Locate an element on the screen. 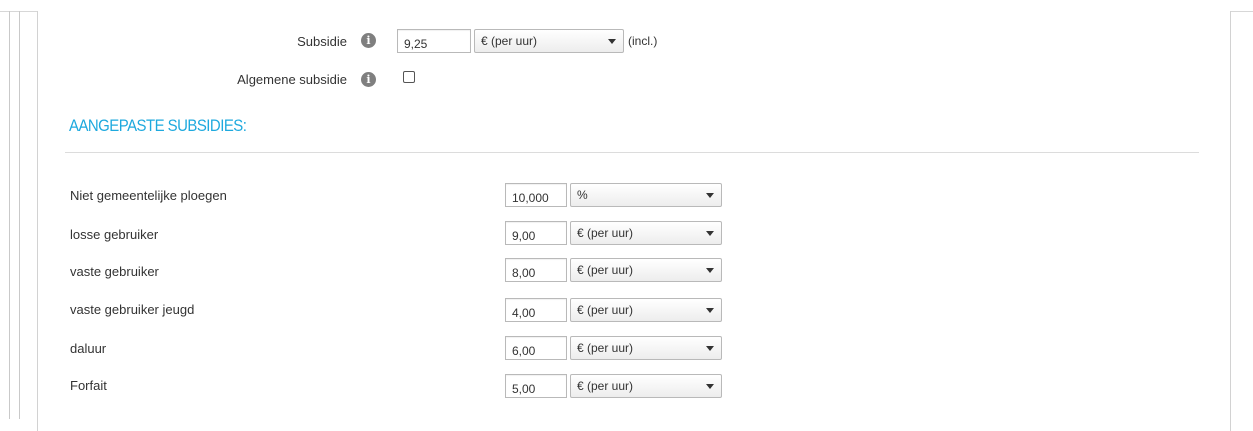 The image size is (1253, 431). inner-frame-border is located at coordinates (19, 215).